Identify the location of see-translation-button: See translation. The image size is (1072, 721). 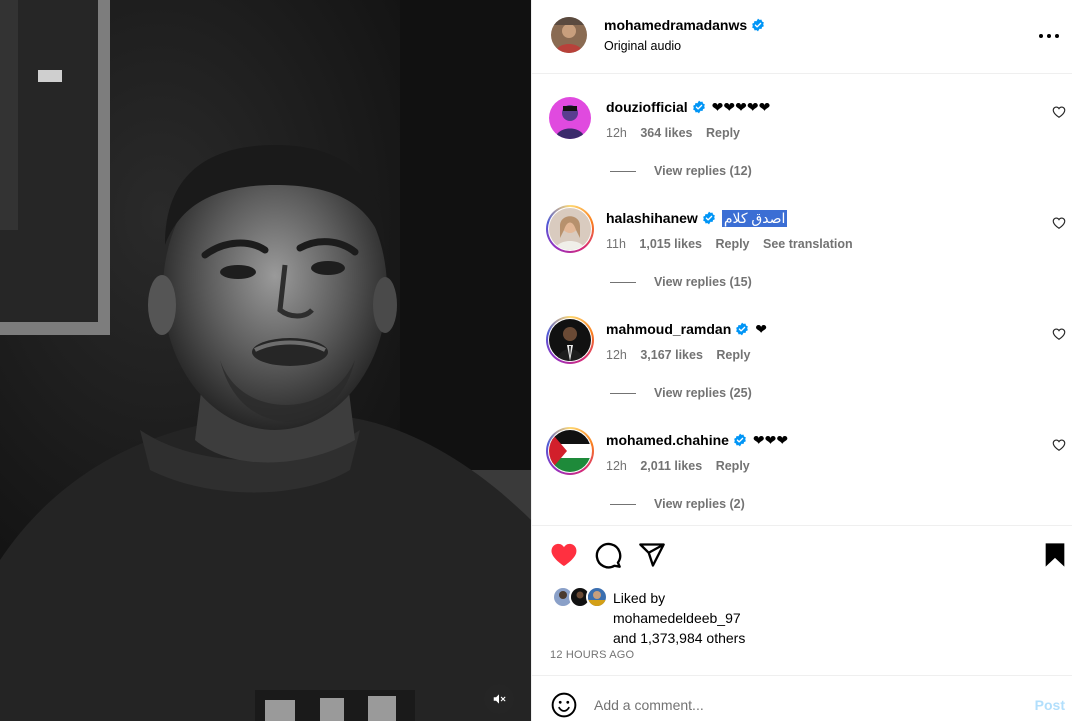
(808, 244).